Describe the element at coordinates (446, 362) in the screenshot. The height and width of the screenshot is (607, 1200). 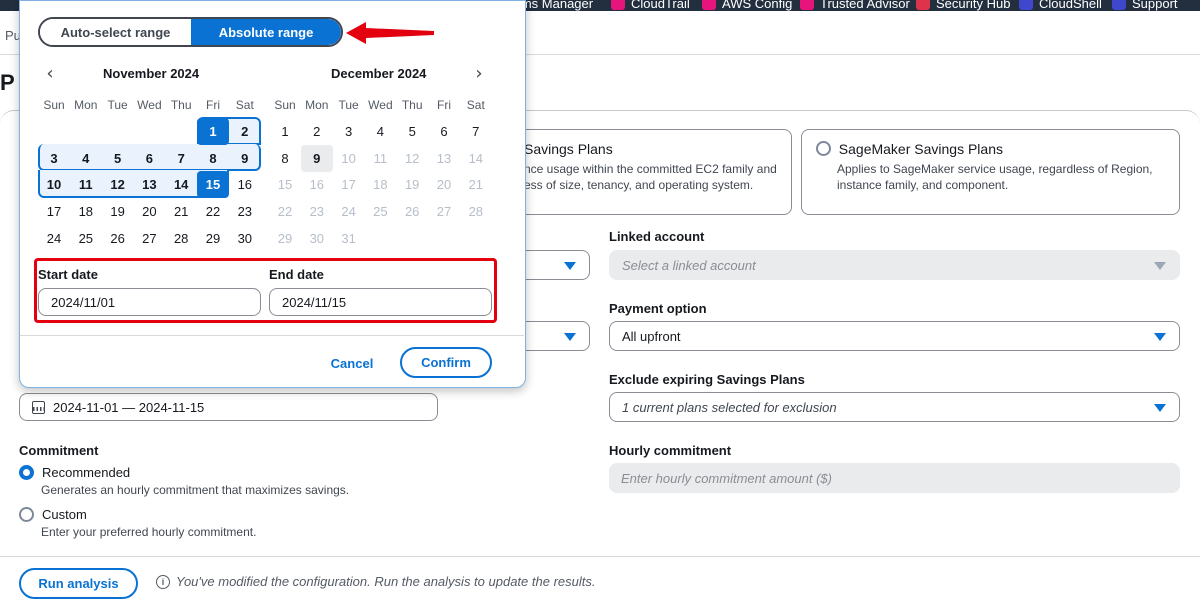
I see `confirm-button: Confirm` at that location.